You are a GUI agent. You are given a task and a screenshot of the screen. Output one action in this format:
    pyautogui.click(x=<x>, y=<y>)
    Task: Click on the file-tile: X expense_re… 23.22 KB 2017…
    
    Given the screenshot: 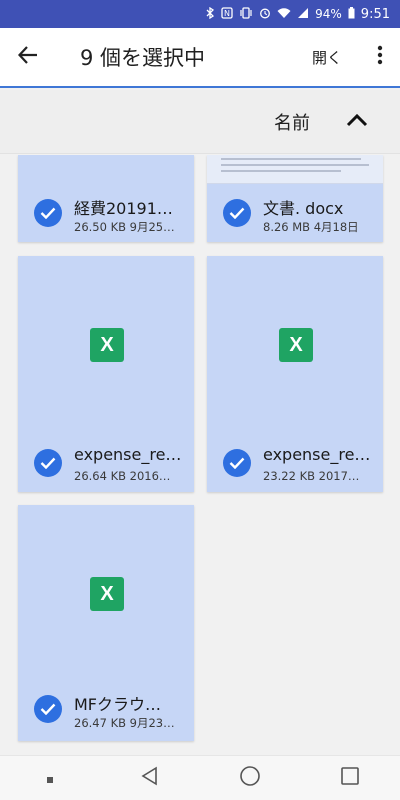 What is the action you would take?
    pyautogui.click(x=295, y=374)
    